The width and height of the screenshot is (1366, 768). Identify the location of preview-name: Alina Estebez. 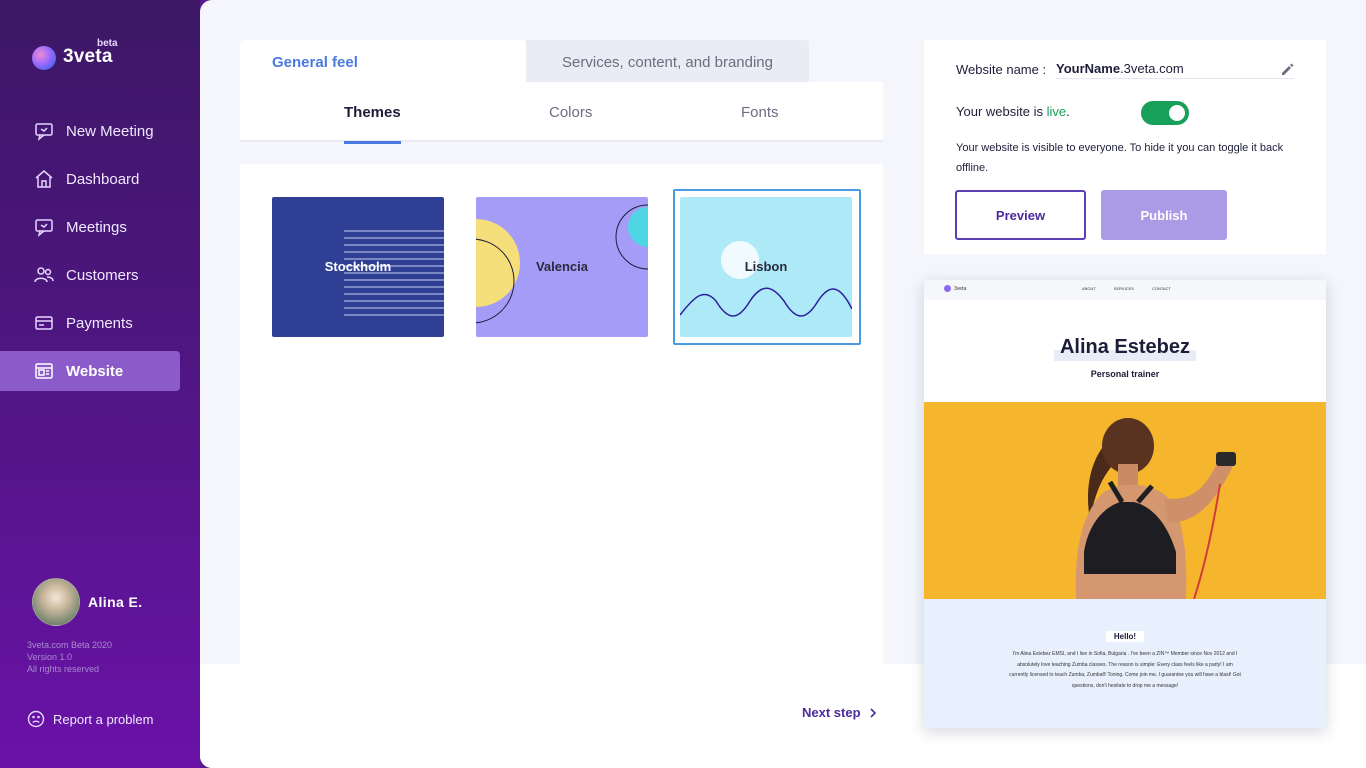
(1125, 347).